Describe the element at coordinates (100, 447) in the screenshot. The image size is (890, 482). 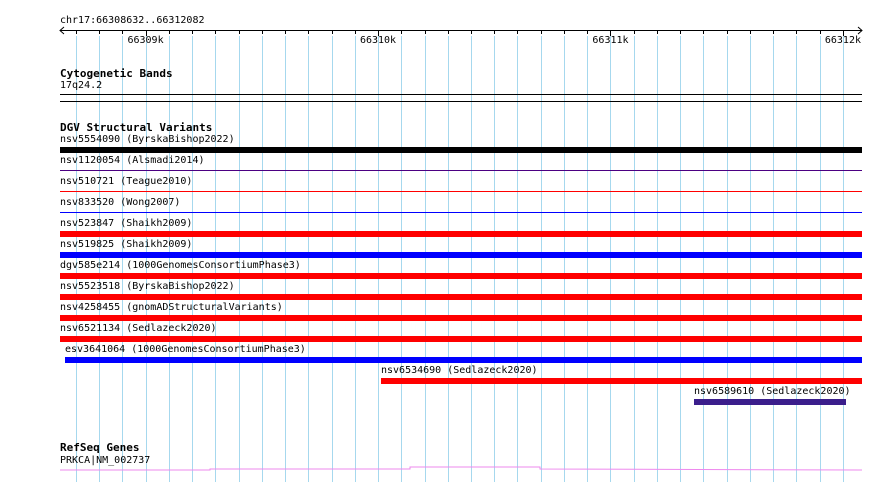
I see `refseq-track-title: RefSeq Genes` at that location.